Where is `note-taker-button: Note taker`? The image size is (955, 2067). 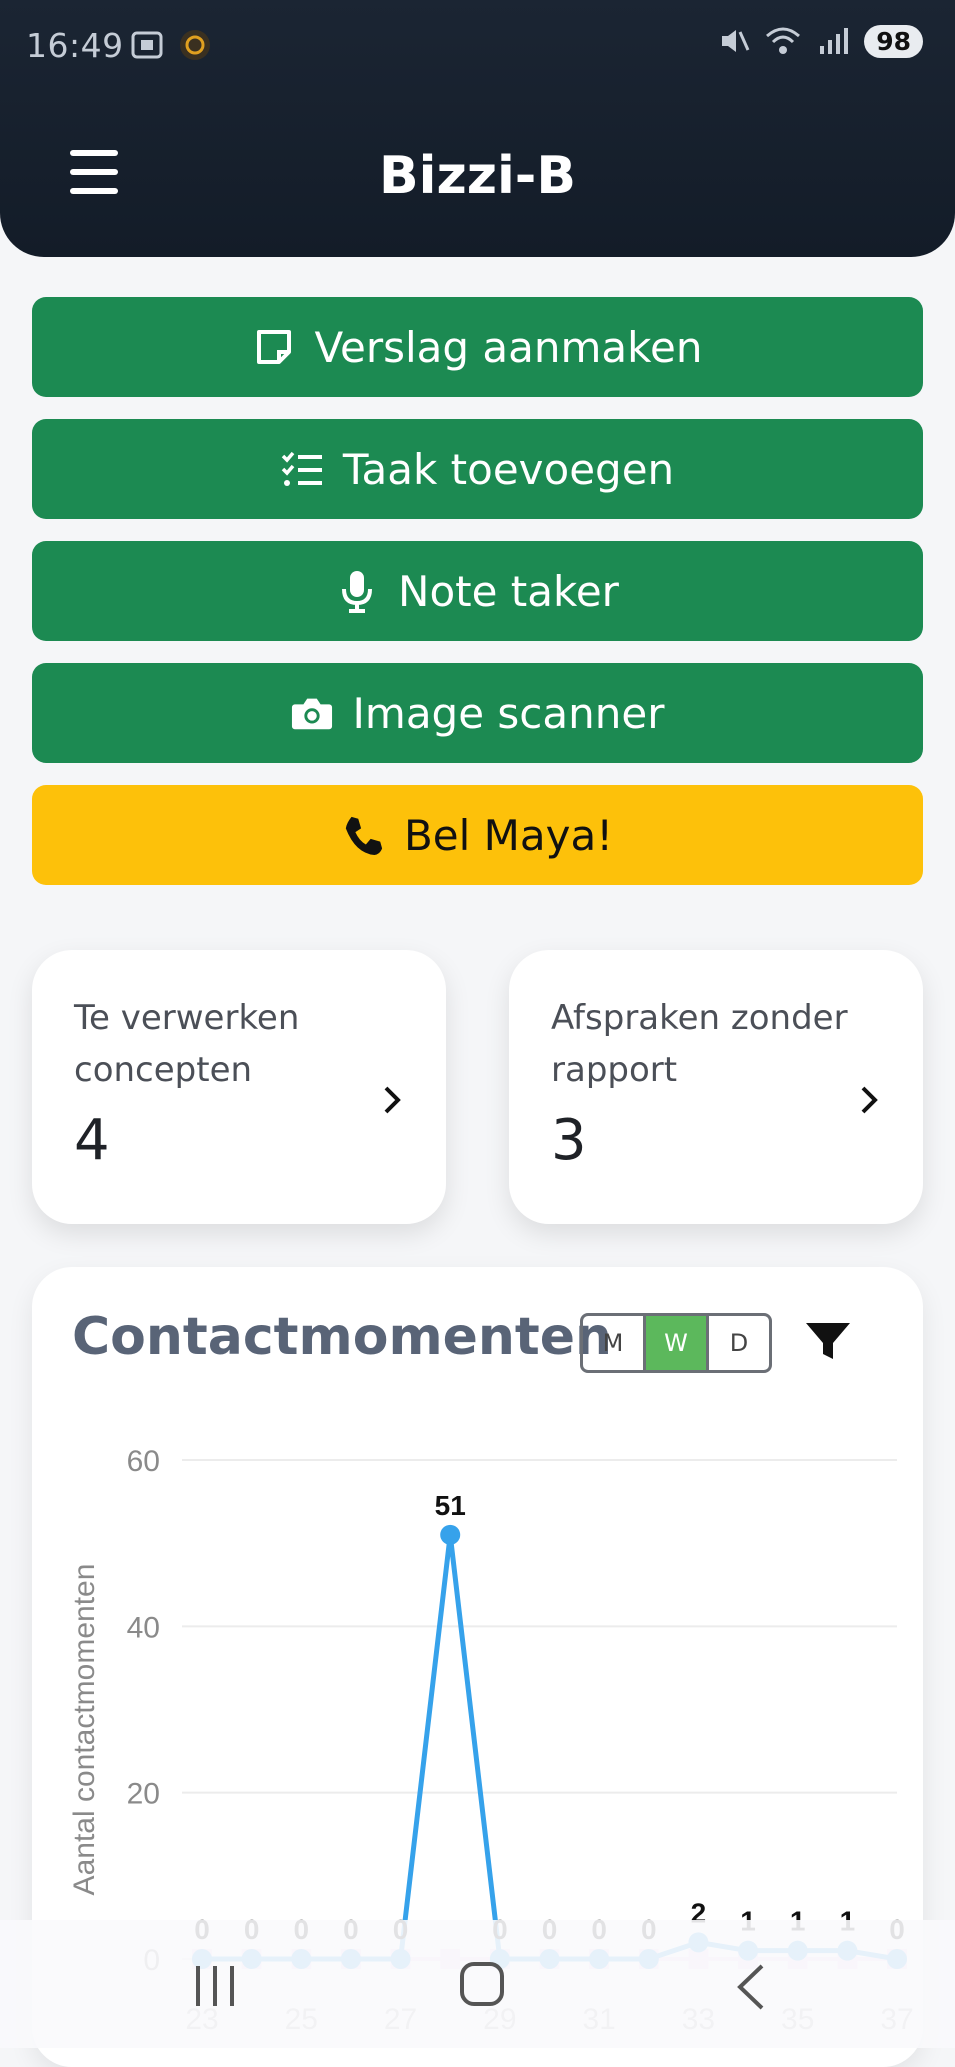 note-taker-button: Note taker is located at coordinates (477, 591).